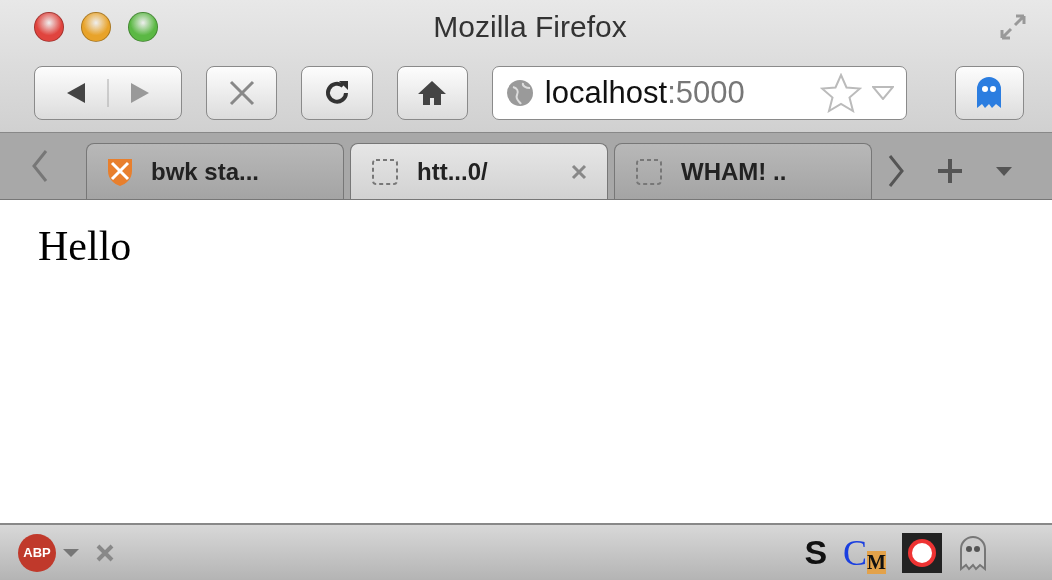 This screenshot has height=580, width=1052. What do you see at coordinates (1004, 171) in the screenshot?
I see `tab-list-icon` at bounding box center [1004, 171].